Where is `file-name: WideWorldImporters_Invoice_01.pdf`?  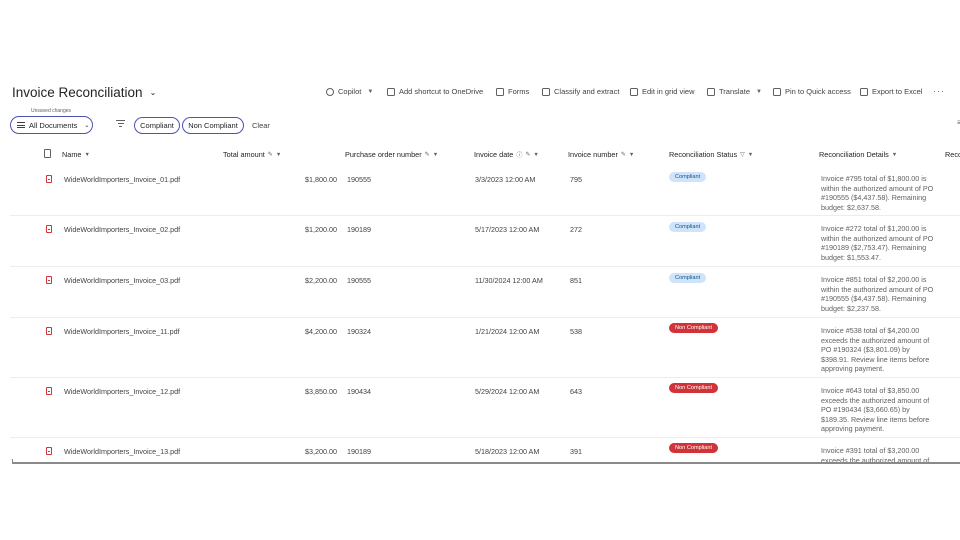 file-name: WideWorldImporters_Invoice_01.pdf is located at coordinates (122, 179).